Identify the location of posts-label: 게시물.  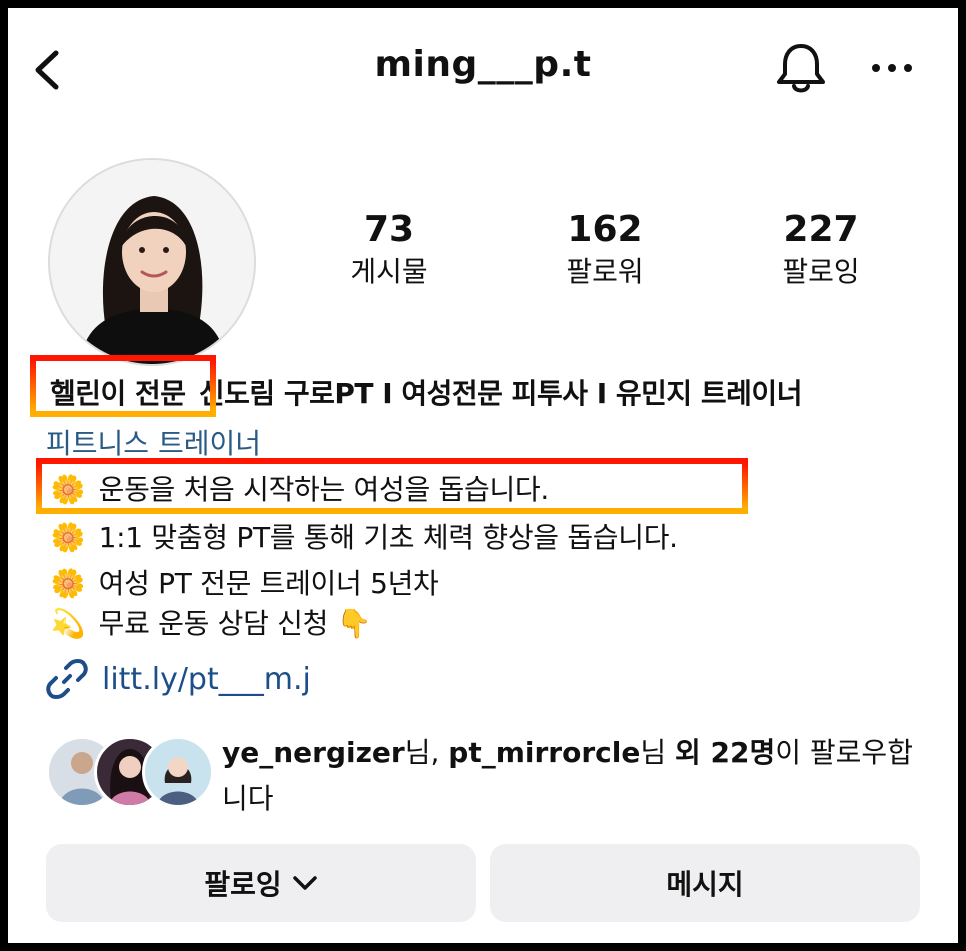
(389, 271).